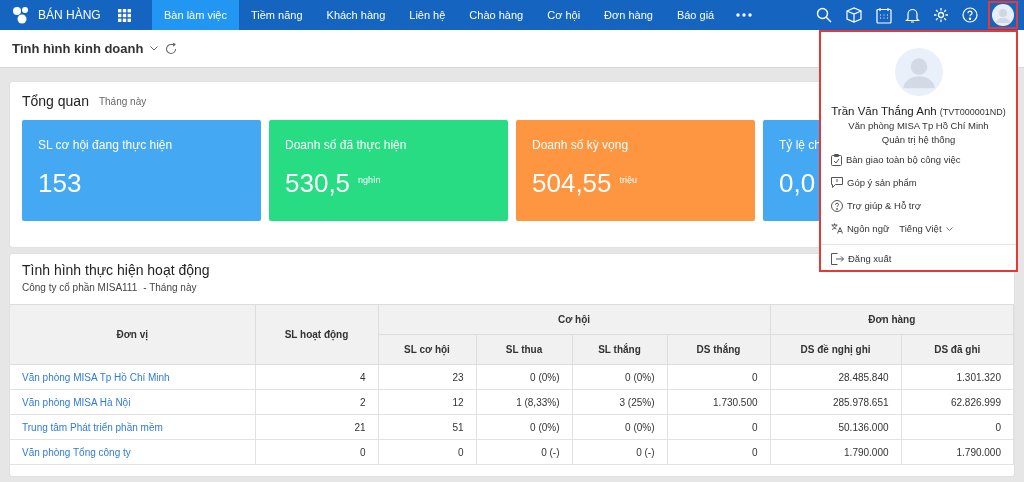 This screenshot has height=482, width=1024. What do you see at coordinates (912, 15) in the screenshot?
I see `bell-icon` at bounding box center [912, 15].